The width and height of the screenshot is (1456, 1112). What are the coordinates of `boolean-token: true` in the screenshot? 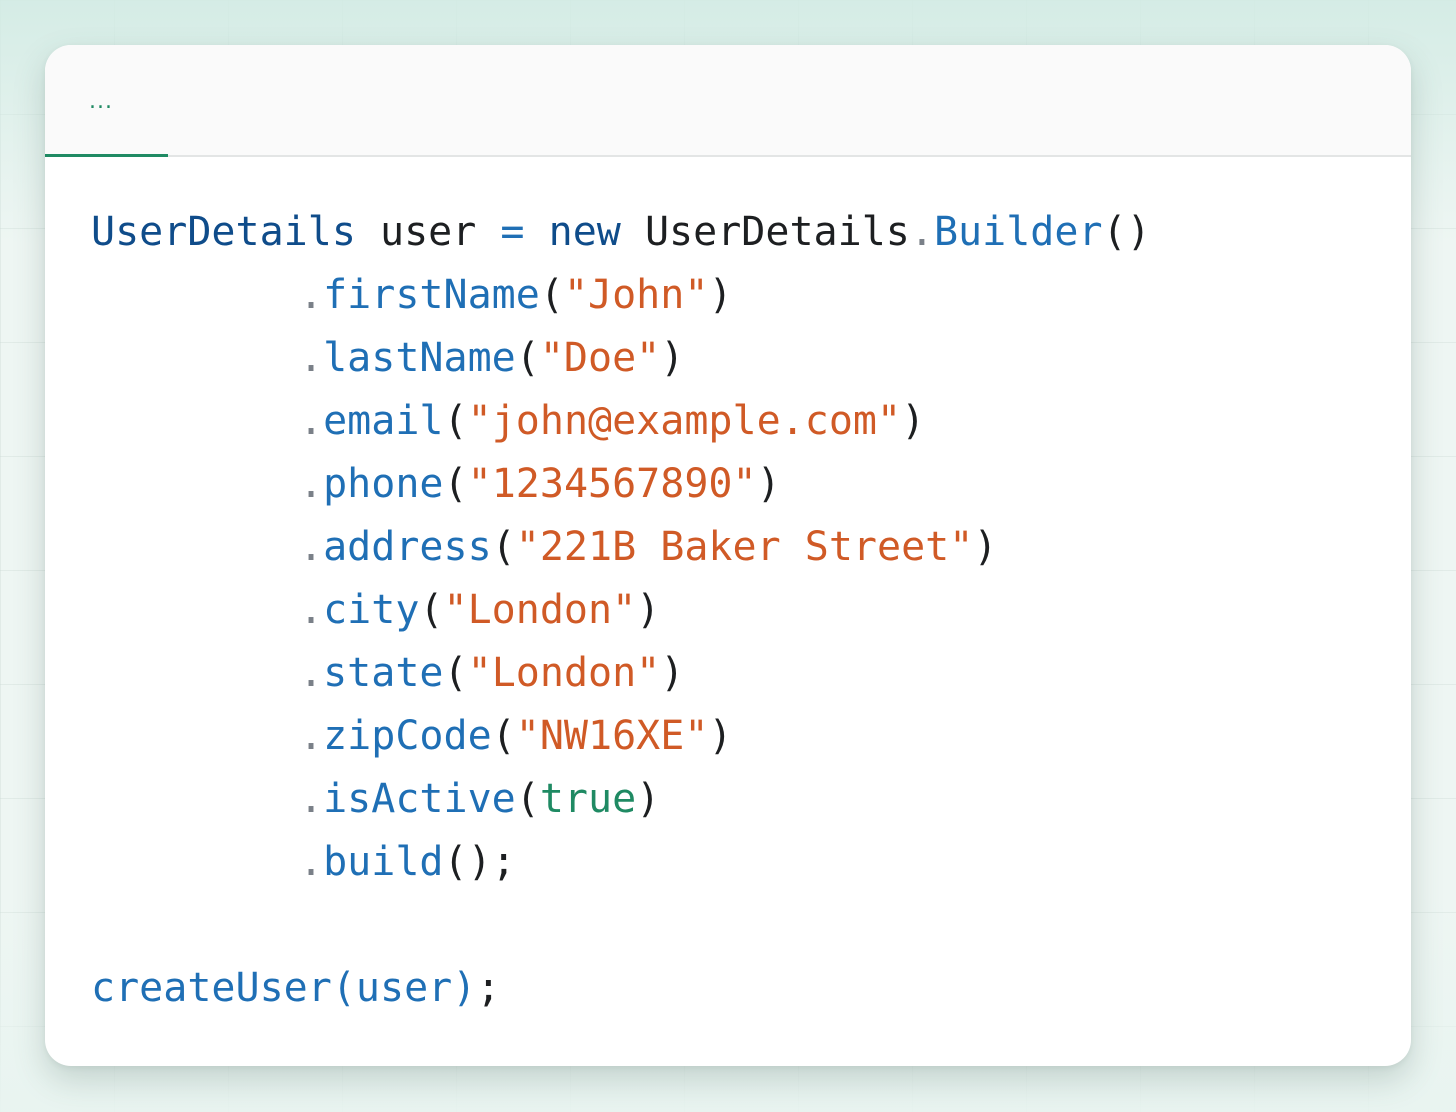 It's located at (588, 799).